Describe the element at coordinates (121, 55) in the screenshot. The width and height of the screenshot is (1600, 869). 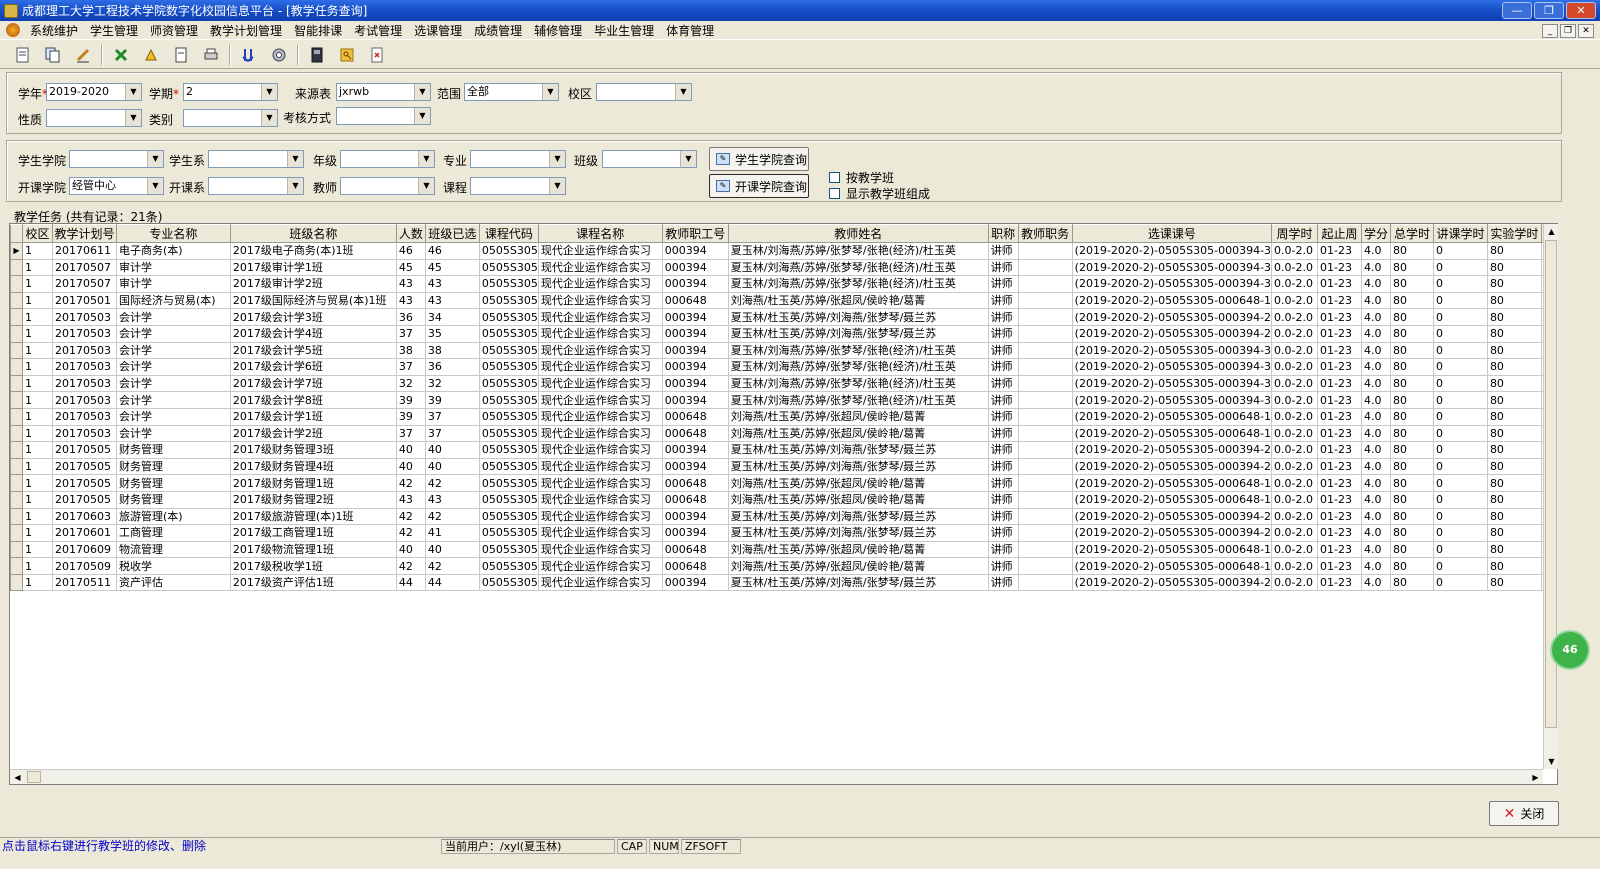
I see `delete-x-icon` at that location.